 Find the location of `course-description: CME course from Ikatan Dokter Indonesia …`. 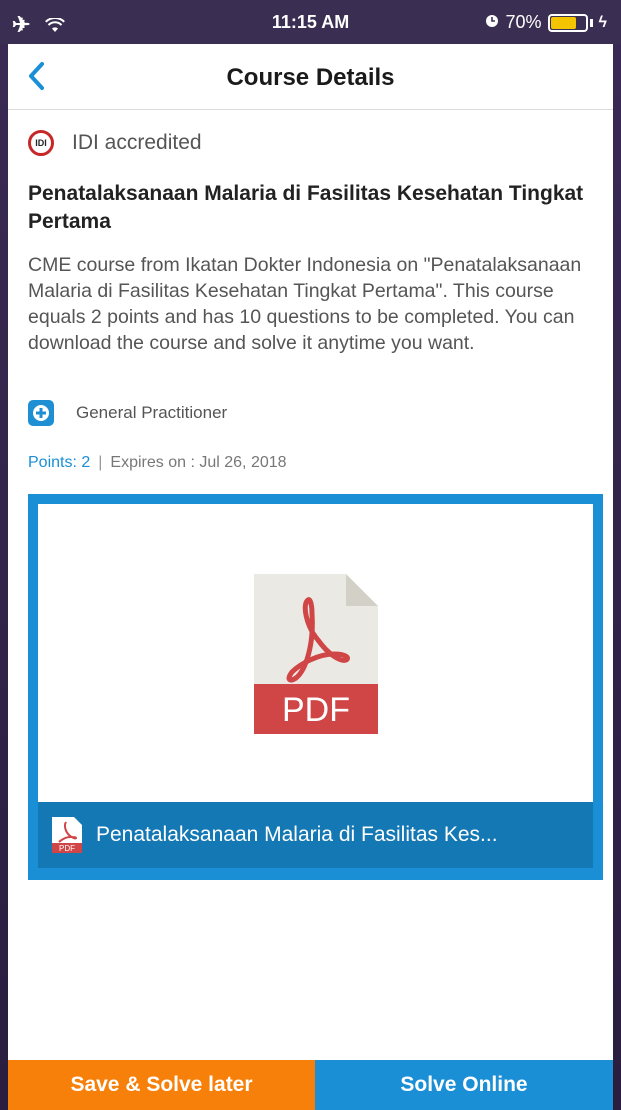

course-description: CME course from Ikatan Dokter Indonesia … is located at coordinates (305, 304).